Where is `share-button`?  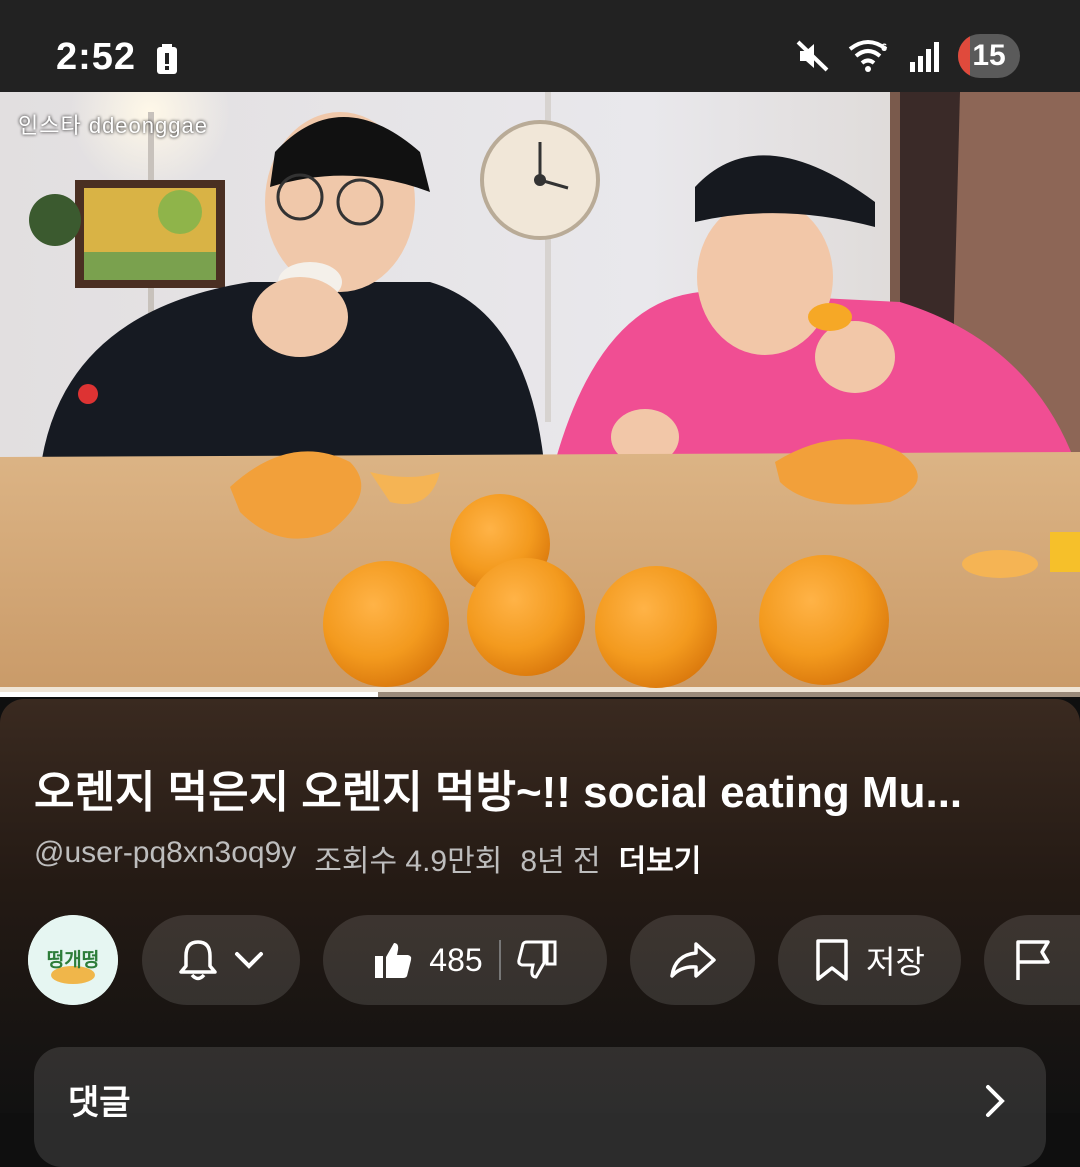
share-button is located at coordinates (692, 960).